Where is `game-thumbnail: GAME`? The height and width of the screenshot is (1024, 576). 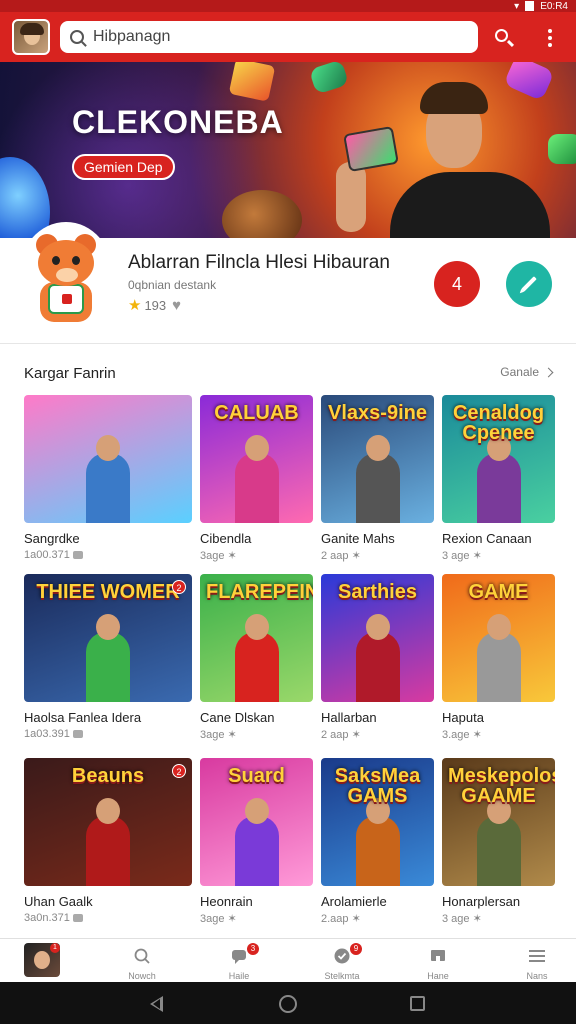
game-thumbnail: GAME is located at coordinates (498, 638).